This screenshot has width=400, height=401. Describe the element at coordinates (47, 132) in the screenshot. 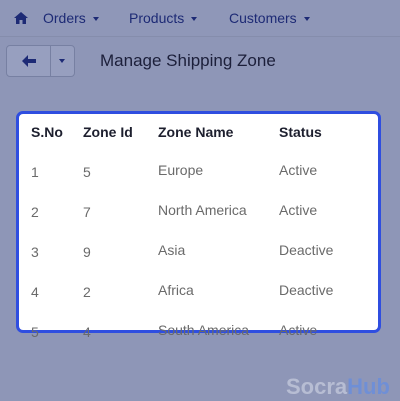

I see `header-sno: S.No` at that location.